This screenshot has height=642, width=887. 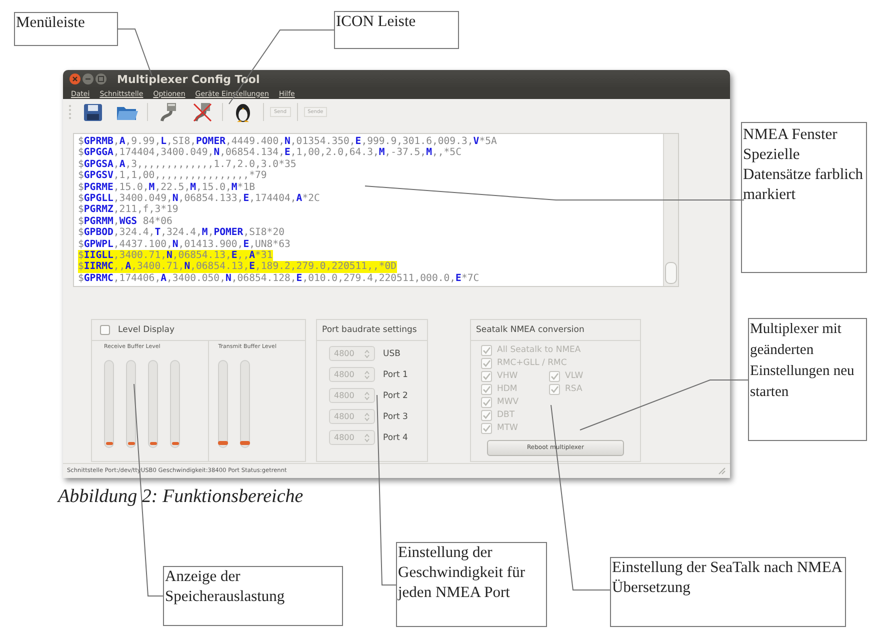 What do you see at coordinates (134, 52) in the screenshot?
I see `leader-line` at bounding box center [134, 52].